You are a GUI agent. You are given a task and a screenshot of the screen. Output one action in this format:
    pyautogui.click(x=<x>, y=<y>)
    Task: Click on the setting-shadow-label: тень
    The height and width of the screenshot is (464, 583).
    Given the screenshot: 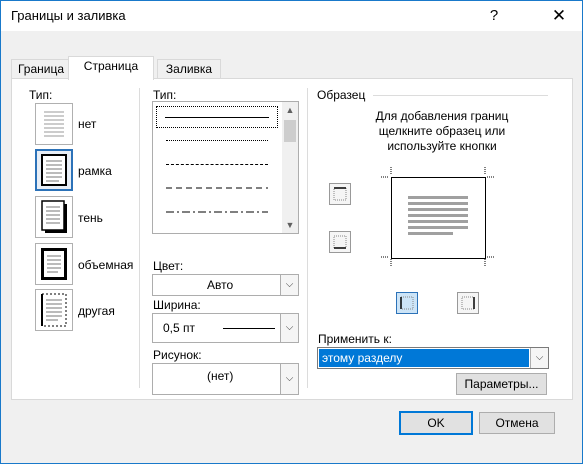 What is the action you would take?
    pyautogui.click(x=90, y=218)
    